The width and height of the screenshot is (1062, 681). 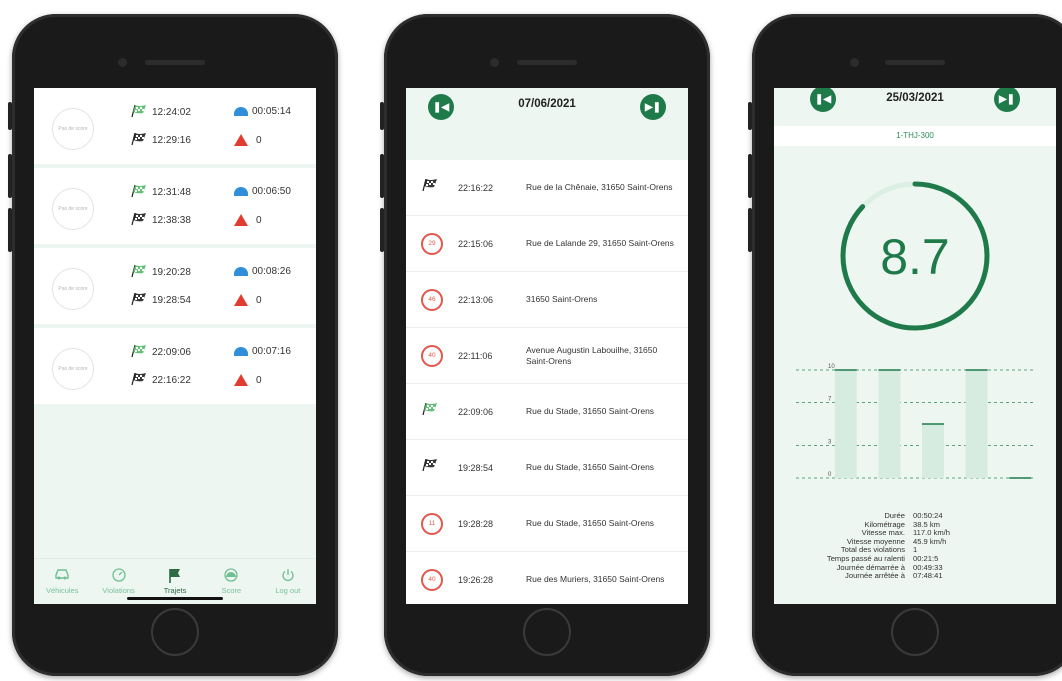 What do you see at coordinates (288, 590) in the screenshot?
I see `tab-label: Log out` at bounding box center [288, 590].